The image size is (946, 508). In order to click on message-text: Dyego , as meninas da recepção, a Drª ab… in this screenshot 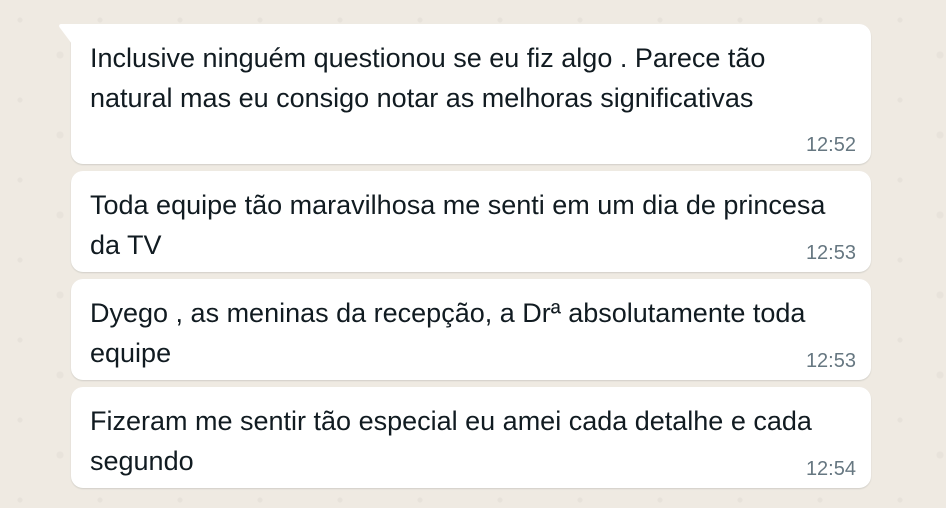, I will do `click(448, 333)`.